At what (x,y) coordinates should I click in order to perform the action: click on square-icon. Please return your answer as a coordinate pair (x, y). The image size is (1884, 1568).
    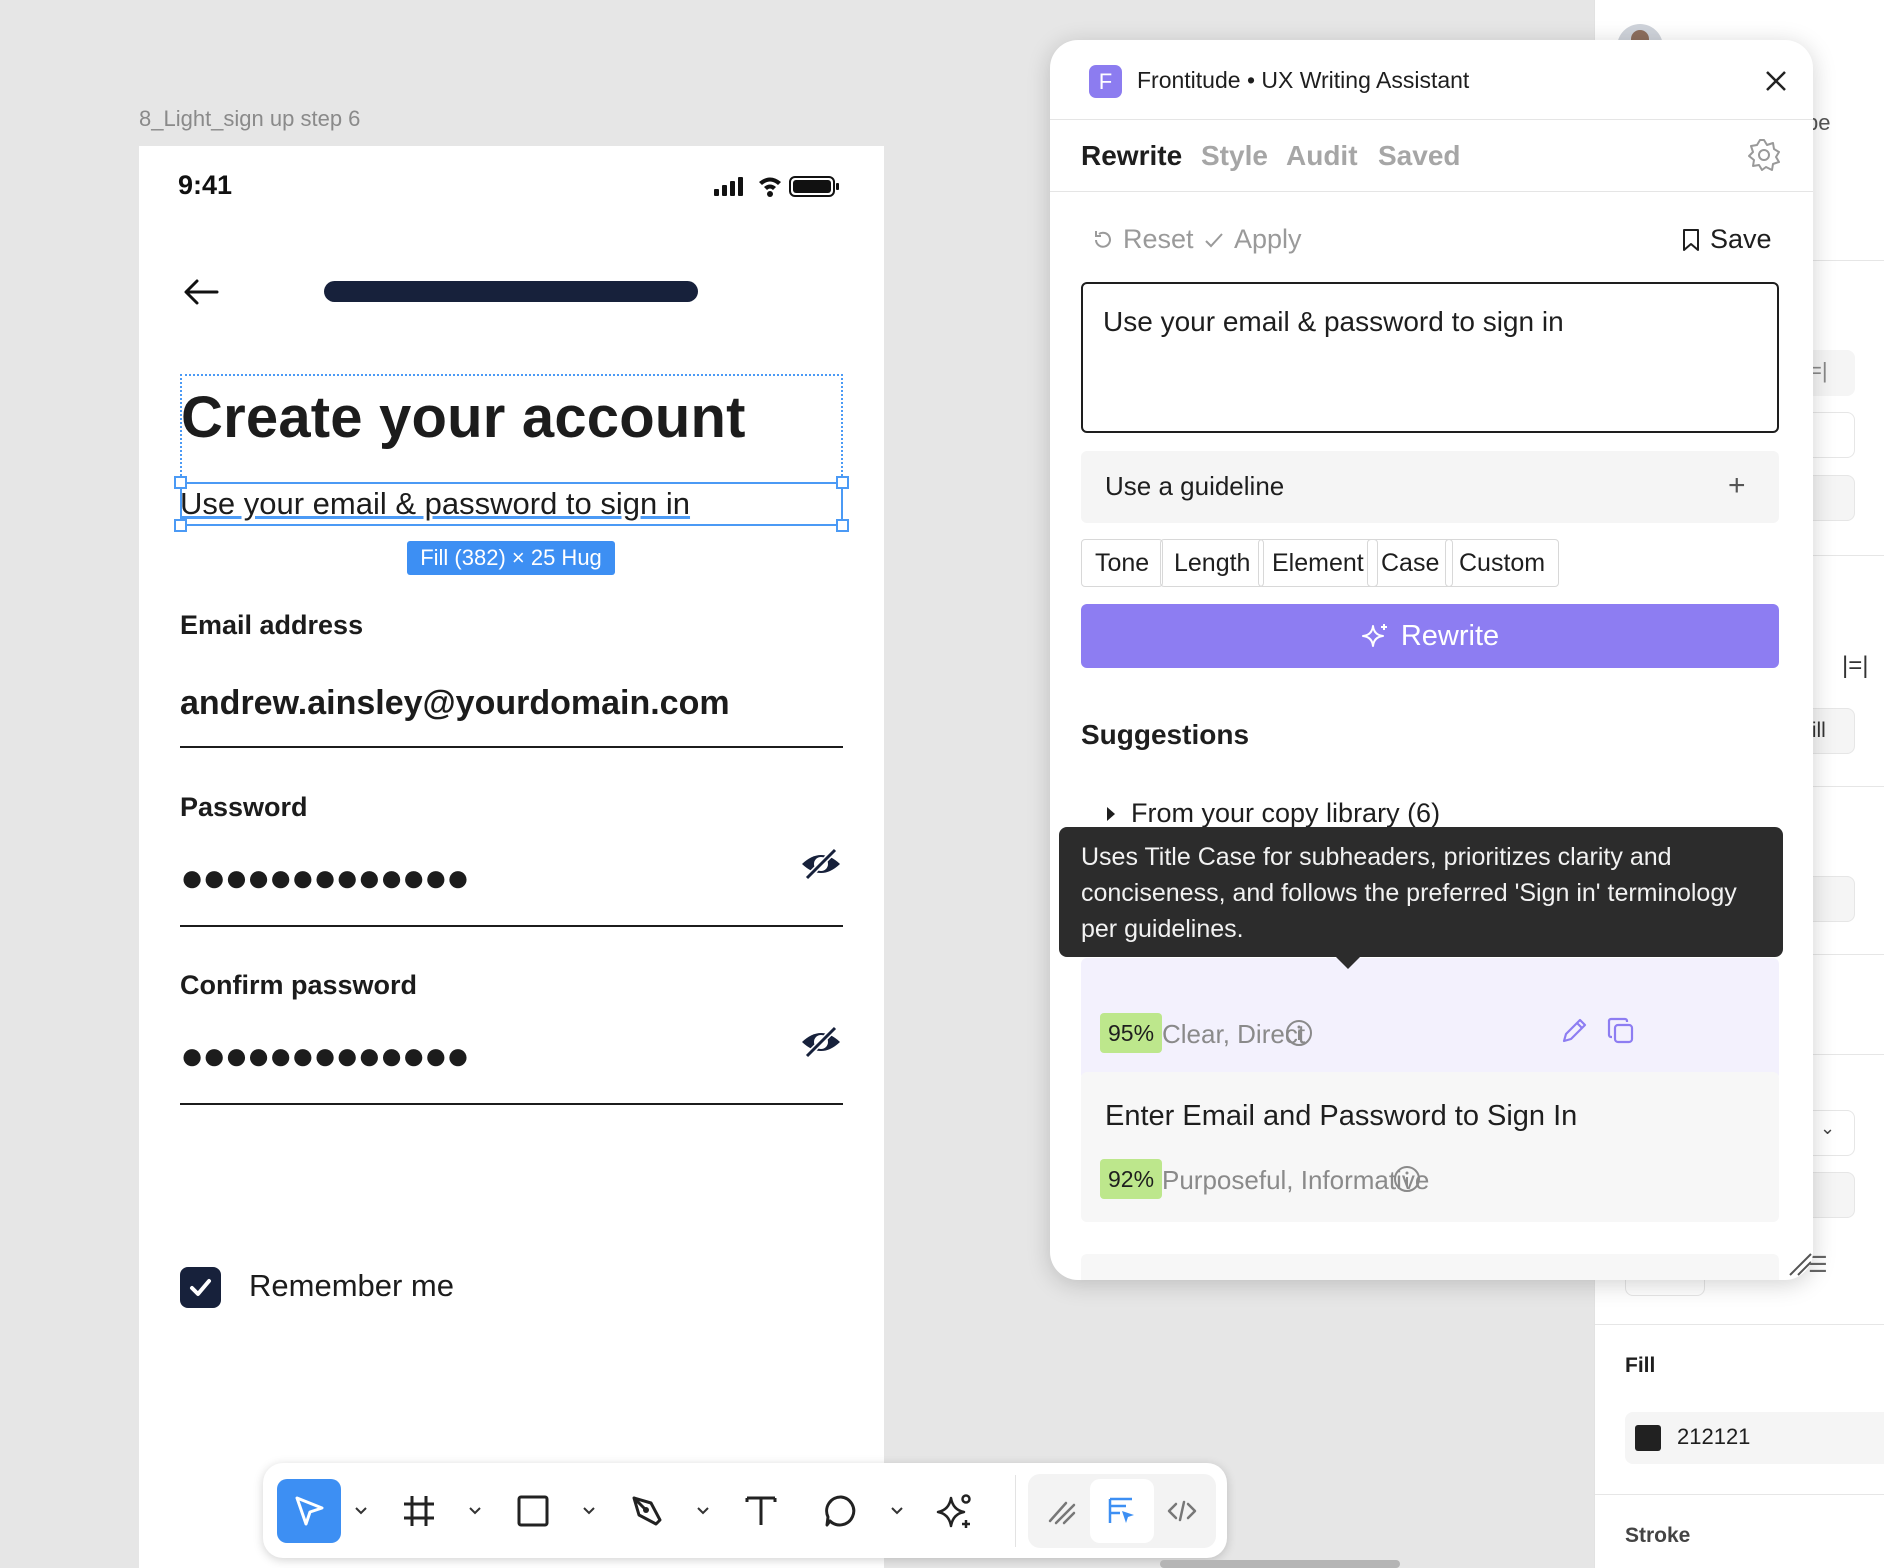
    Looking at the image, I should click on (533, 1511).